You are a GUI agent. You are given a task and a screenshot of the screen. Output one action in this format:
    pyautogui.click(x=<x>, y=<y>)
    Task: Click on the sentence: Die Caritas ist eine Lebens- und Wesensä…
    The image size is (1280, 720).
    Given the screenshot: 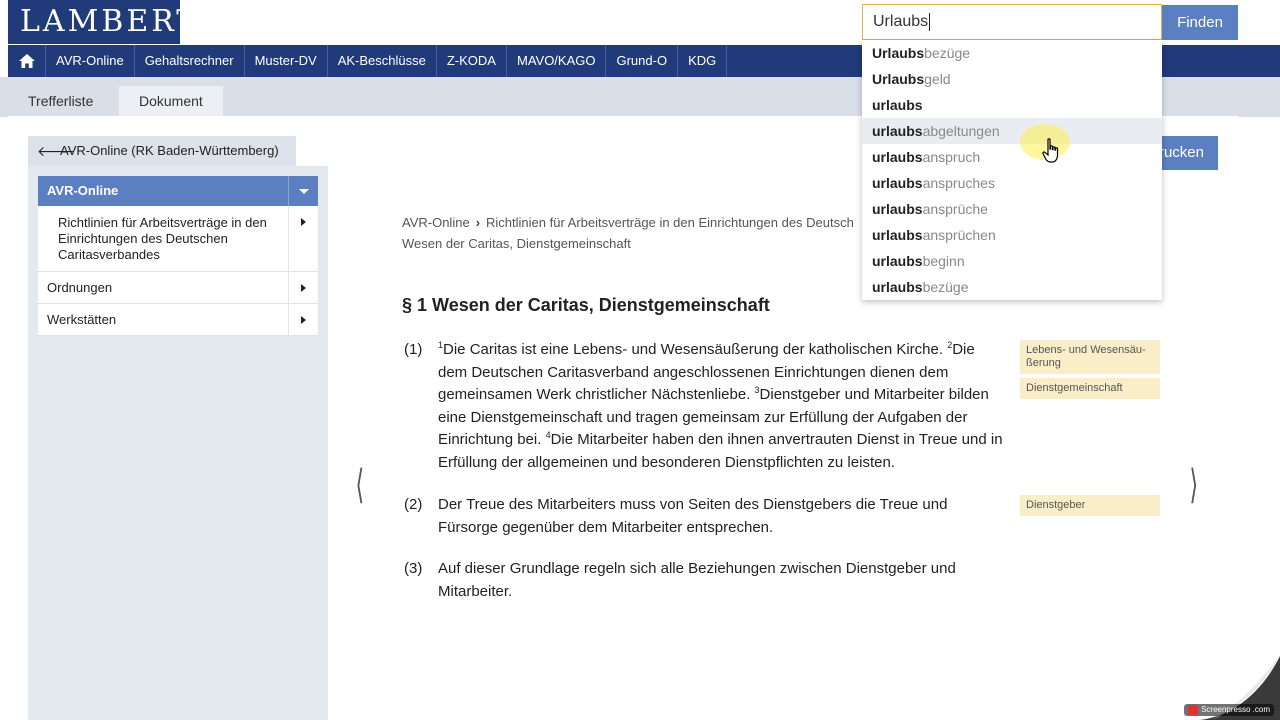 What is the action you would take?
    pyautogui.click(x=695, y=349)
    